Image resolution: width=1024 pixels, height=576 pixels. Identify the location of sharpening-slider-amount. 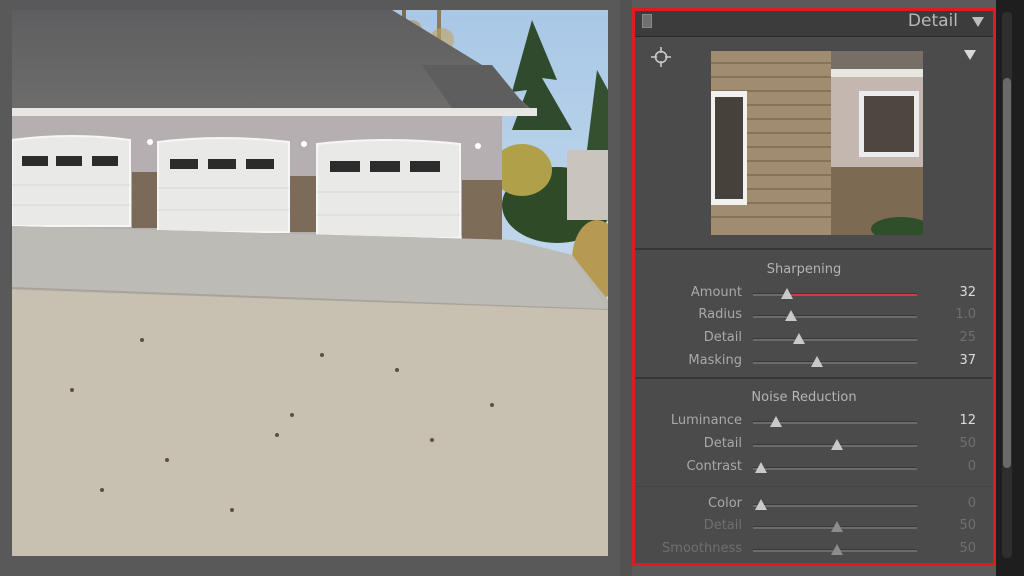
(835, 293).